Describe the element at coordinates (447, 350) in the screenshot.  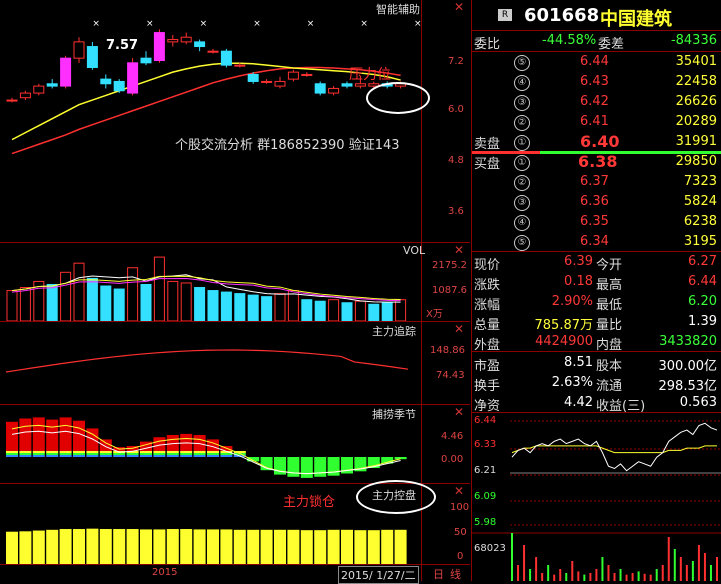
I see `track-y-label-1: 148.86` at that location.